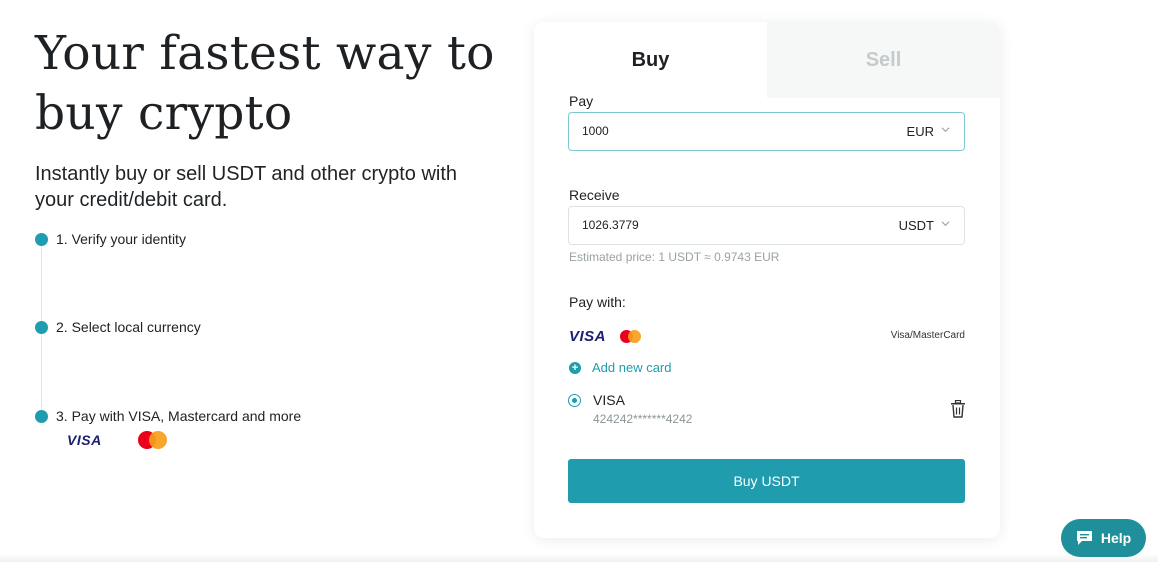 The width and height of the screenshot is (1158, 562). Describe the element at coordinates (121, 239) in the screenshot. I see `step-label: 1. Verify your identity` at that location.